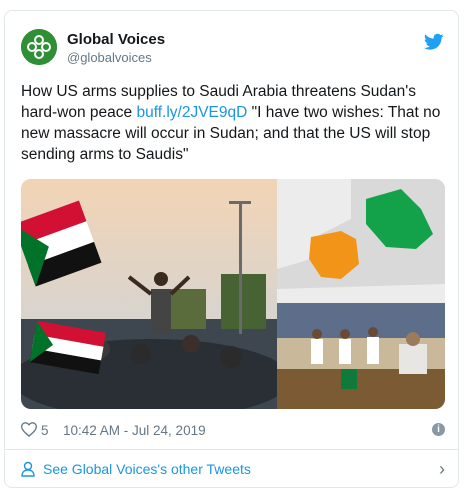 This screenshot has width=465, height=497. I want to click on chevron-right-icon: ›, so click(442, 469).